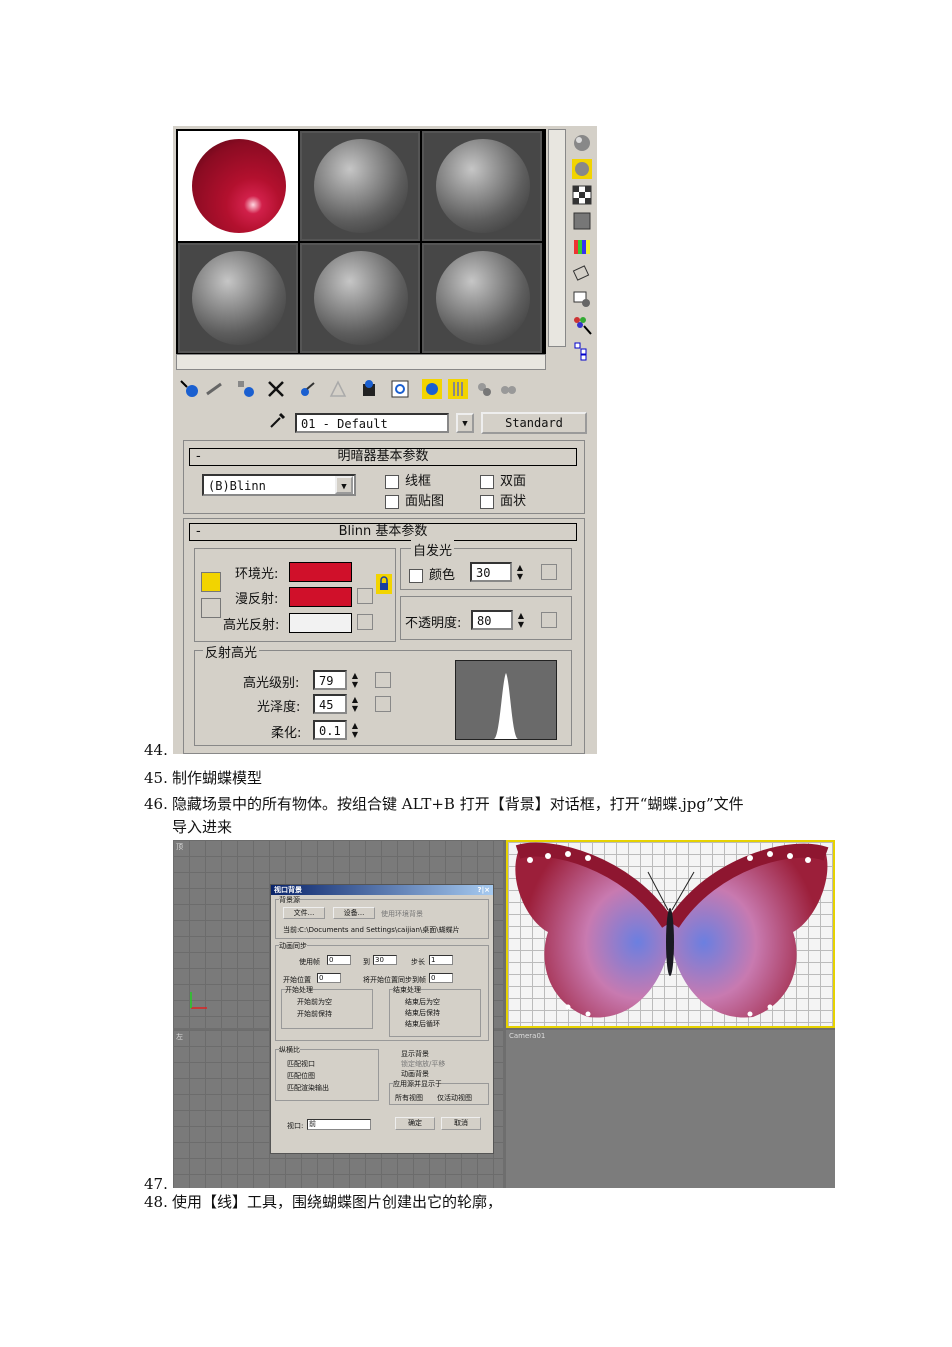 This screenshot has width=952, height=1347. Describe the element at coordinates (211, 582) in the screenshot. I see `lock-ambient-diffuse-map-icon` at that location.